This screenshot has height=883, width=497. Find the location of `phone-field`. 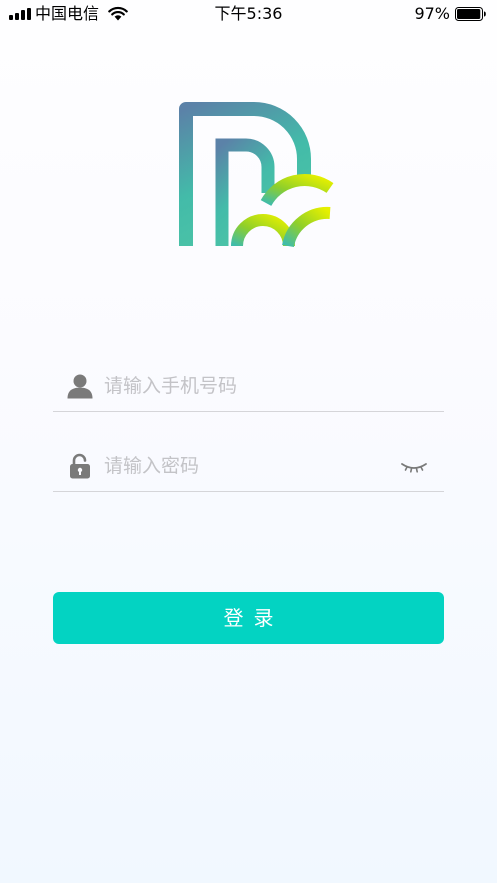

phone-field is located at coordinates (248, 387).